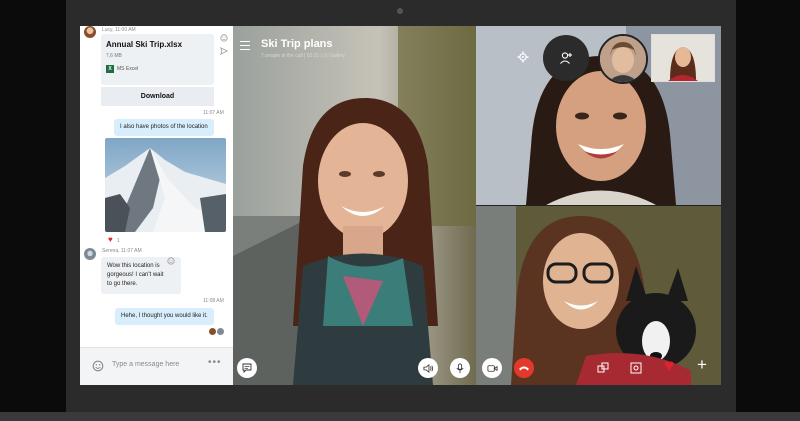  Describe the element at coordinates (144, 44) in the screenshot. I see `file-name: Annual Ski Trip.xlsx` at that location.